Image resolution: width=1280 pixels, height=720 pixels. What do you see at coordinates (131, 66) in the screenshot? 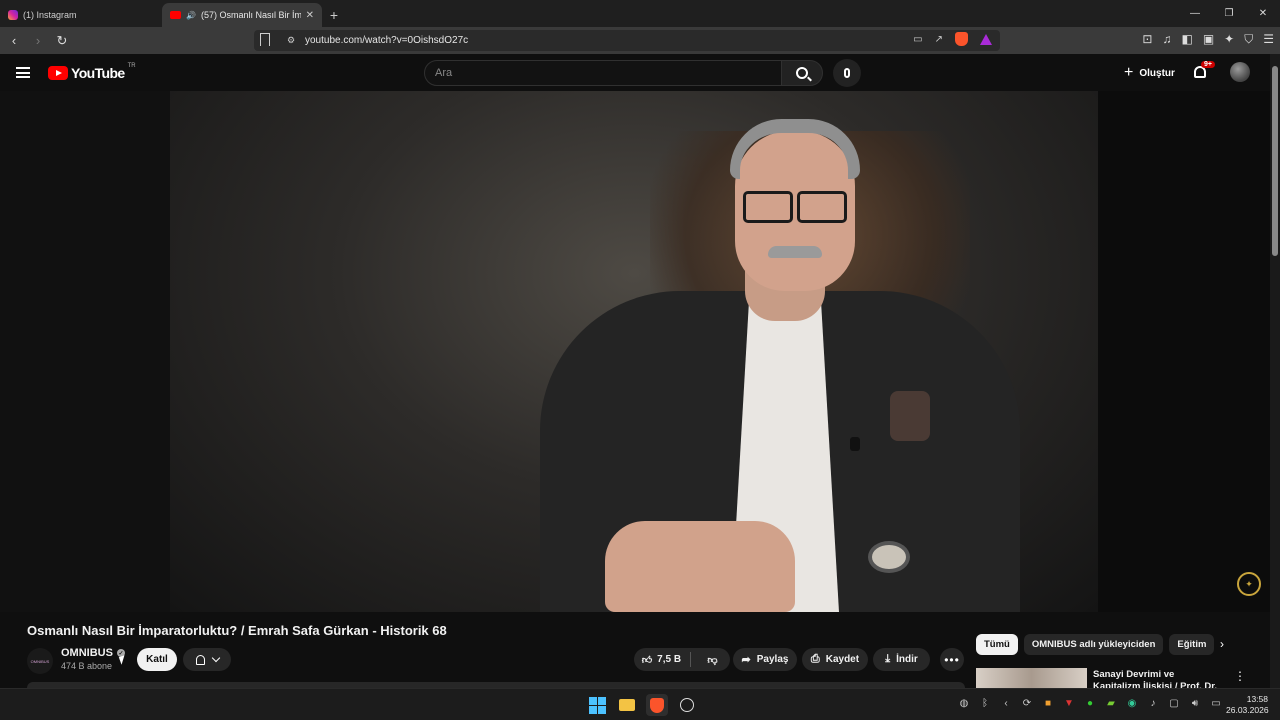
I see `country-code: TR` at bounding box center [131, 66].